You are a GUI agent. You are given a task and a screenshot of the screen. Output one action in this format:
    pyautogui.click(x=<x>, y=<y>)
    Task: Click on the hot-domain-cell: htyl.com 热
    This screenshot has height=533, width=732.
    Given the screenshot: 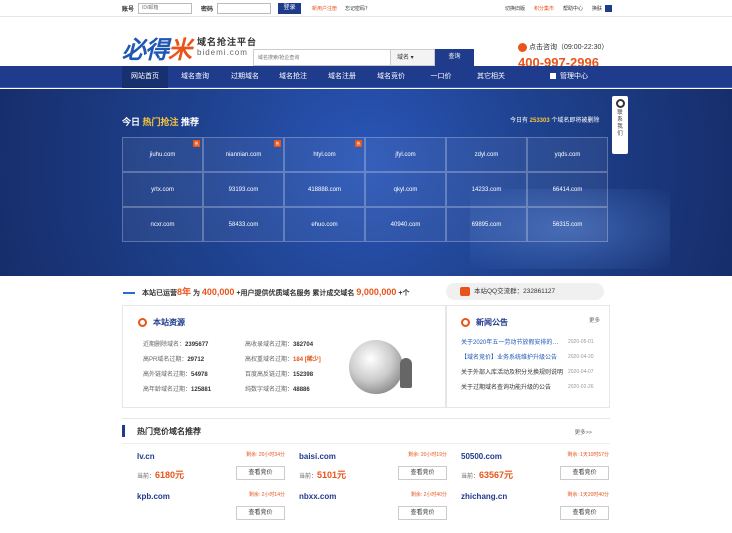 What is the action you would take?
    pyautogui.click(x=324, y=154)
    